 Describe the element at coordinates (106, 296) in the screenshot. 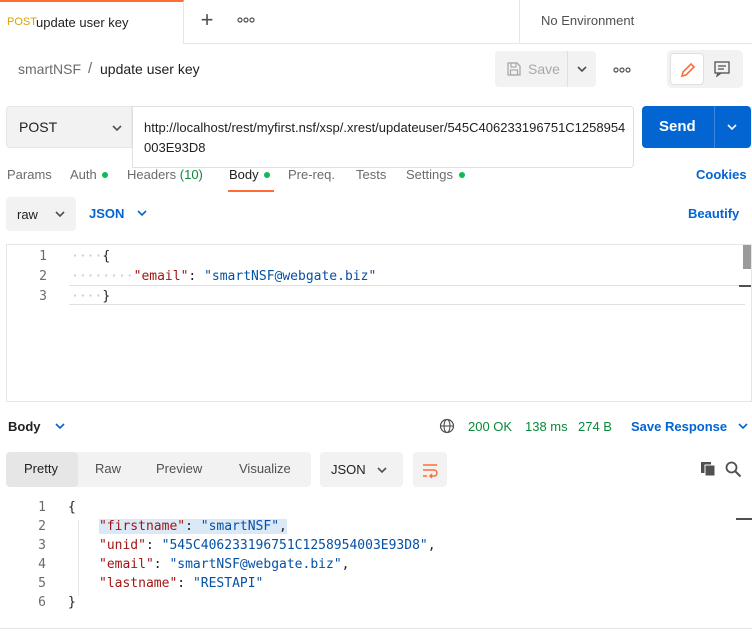

I see `close-brace: }` at that location.